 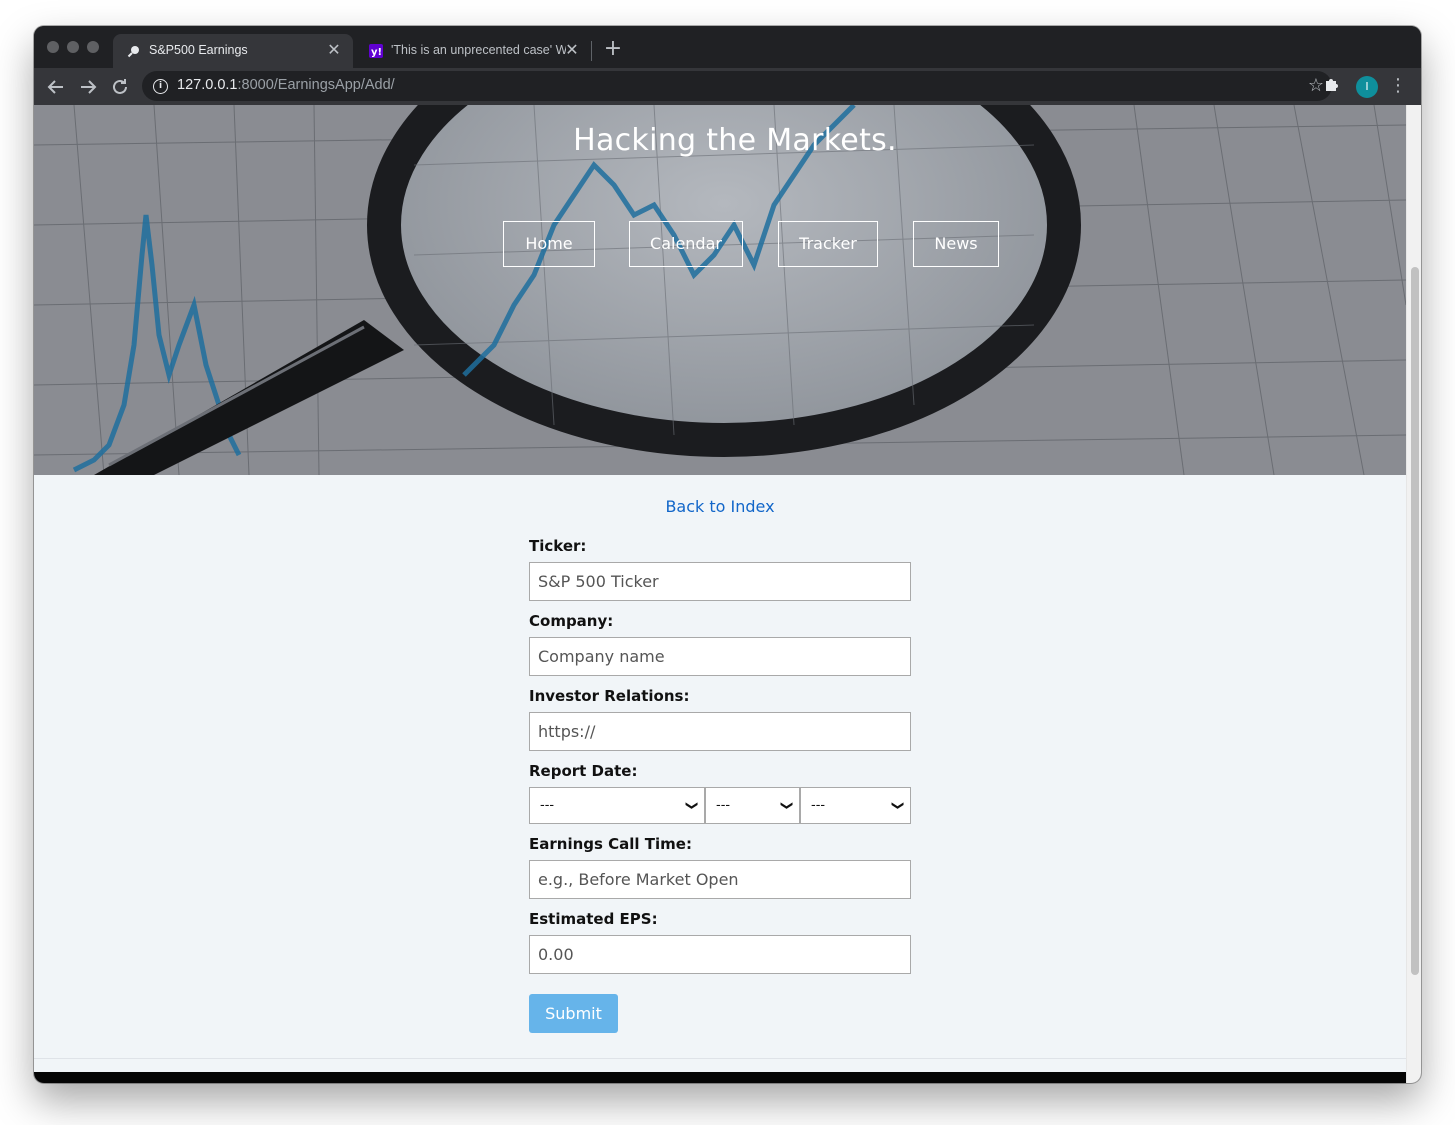 What do you see at coordinates (613, 49) in the screenshot?
I see `new-tab-button: +` at bounding box center [613, 49].